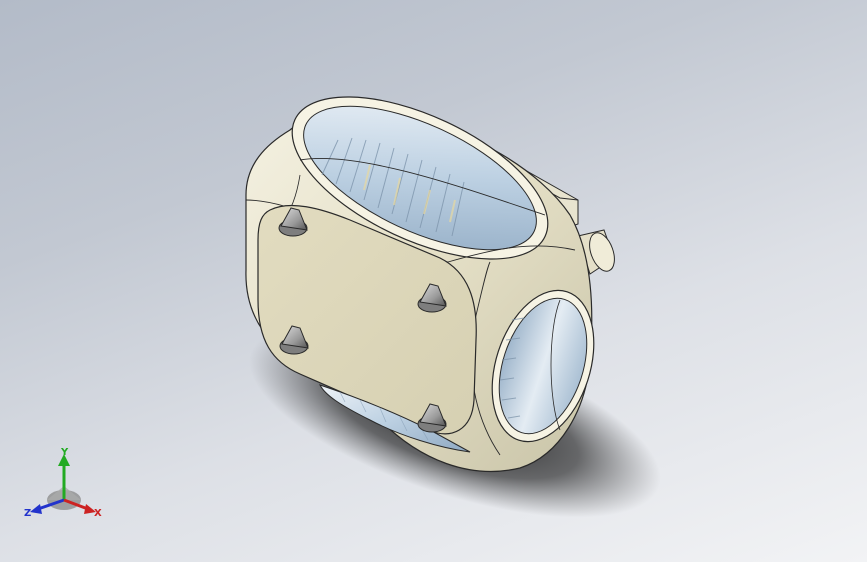  I want to click on view-orientation-triad: Y Z X, so click(64, 486).